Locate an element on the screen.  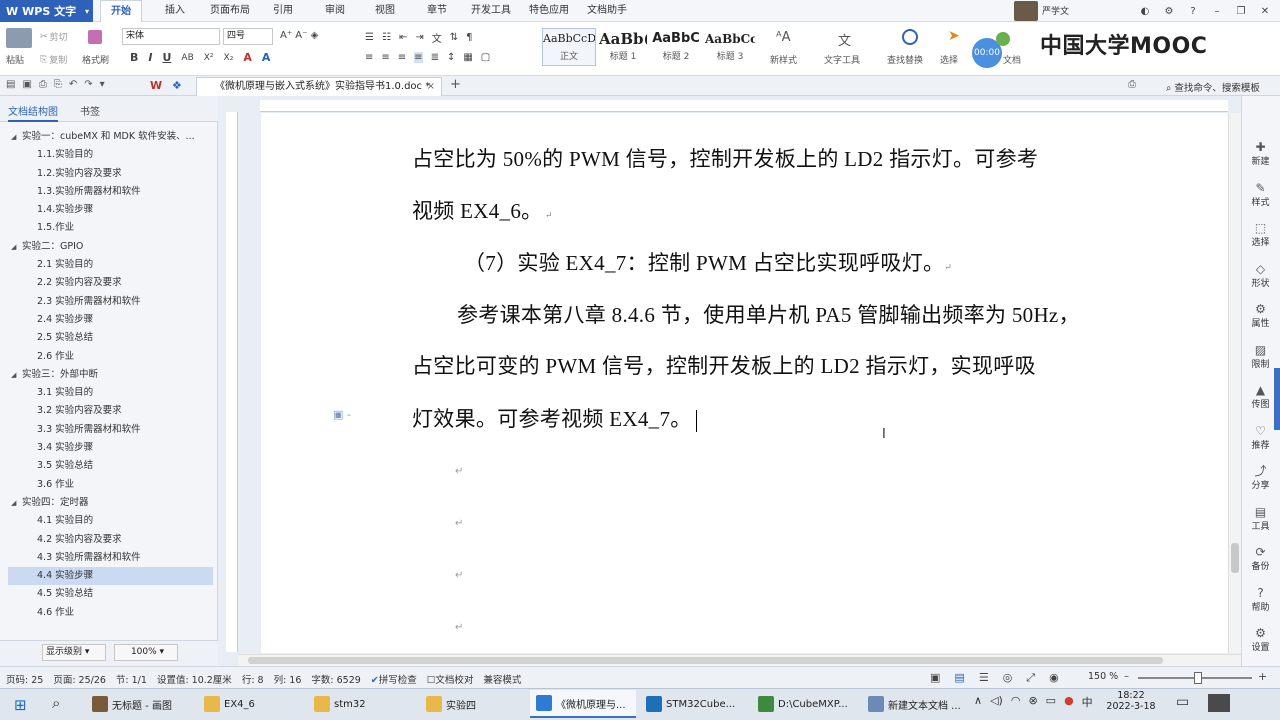
web-view-icon: ◎ is located at coordinates (1008, 678).